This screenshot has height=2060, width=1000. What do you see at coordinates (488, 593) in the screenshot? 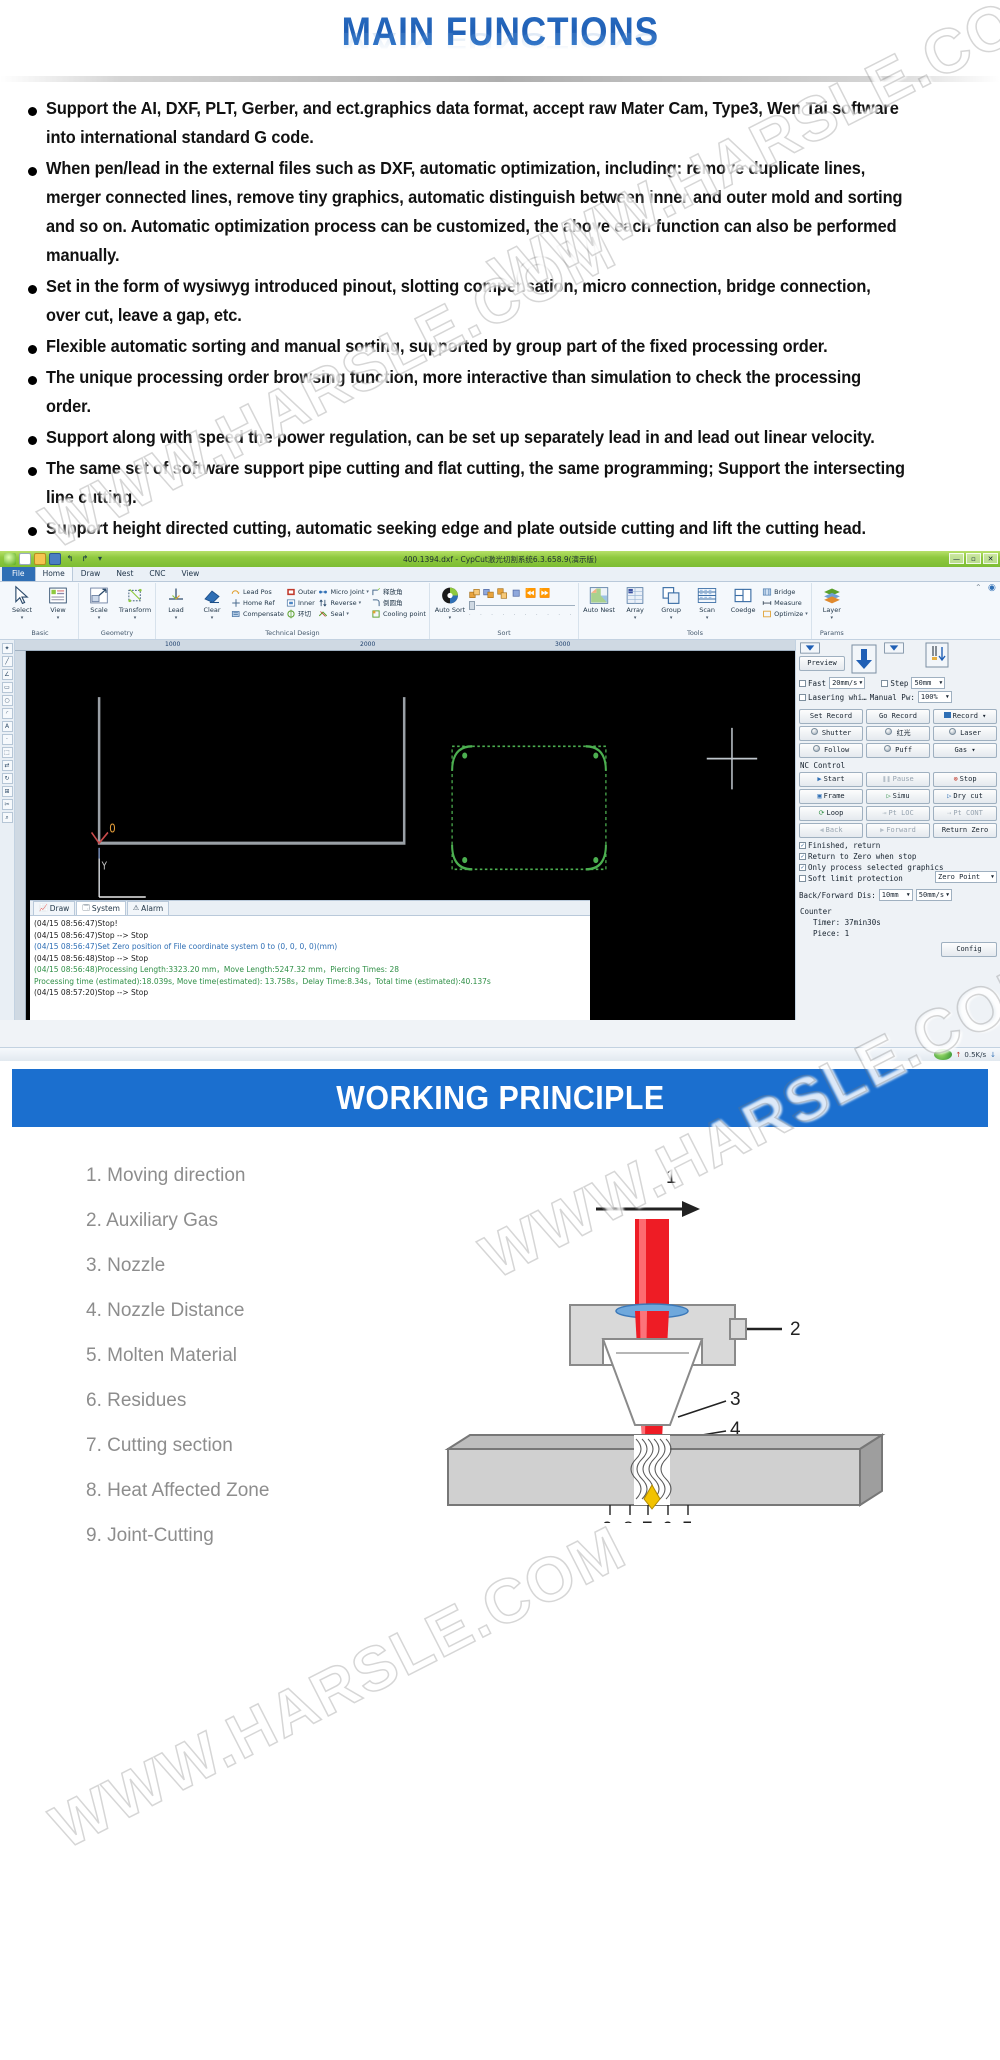
I see `sort-back-icon` at bounding box center [488, 593].